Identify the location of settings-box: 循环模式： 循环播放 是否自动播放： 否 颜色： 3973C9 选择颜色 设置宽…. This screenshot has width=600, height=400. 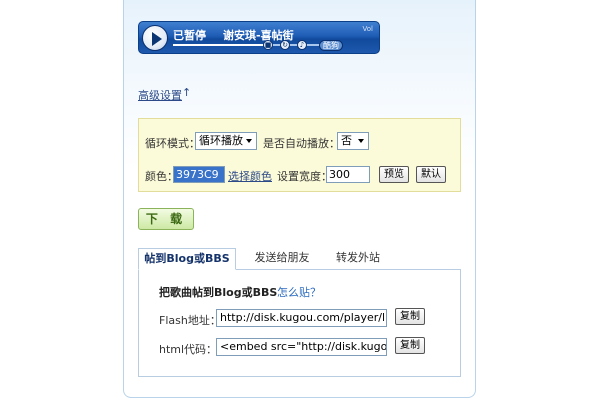
(299, 155).